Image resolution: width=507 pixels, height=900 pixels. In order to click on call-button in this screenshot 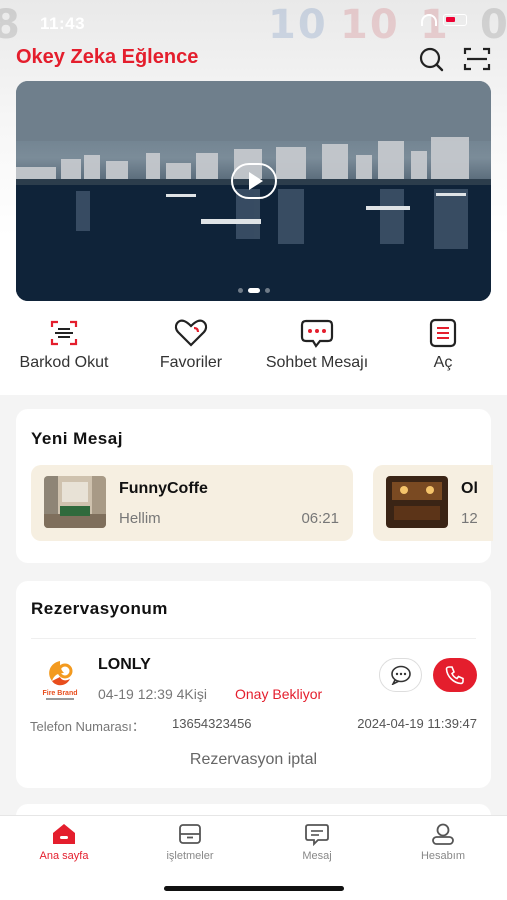, I will do `click(455, 675)`.